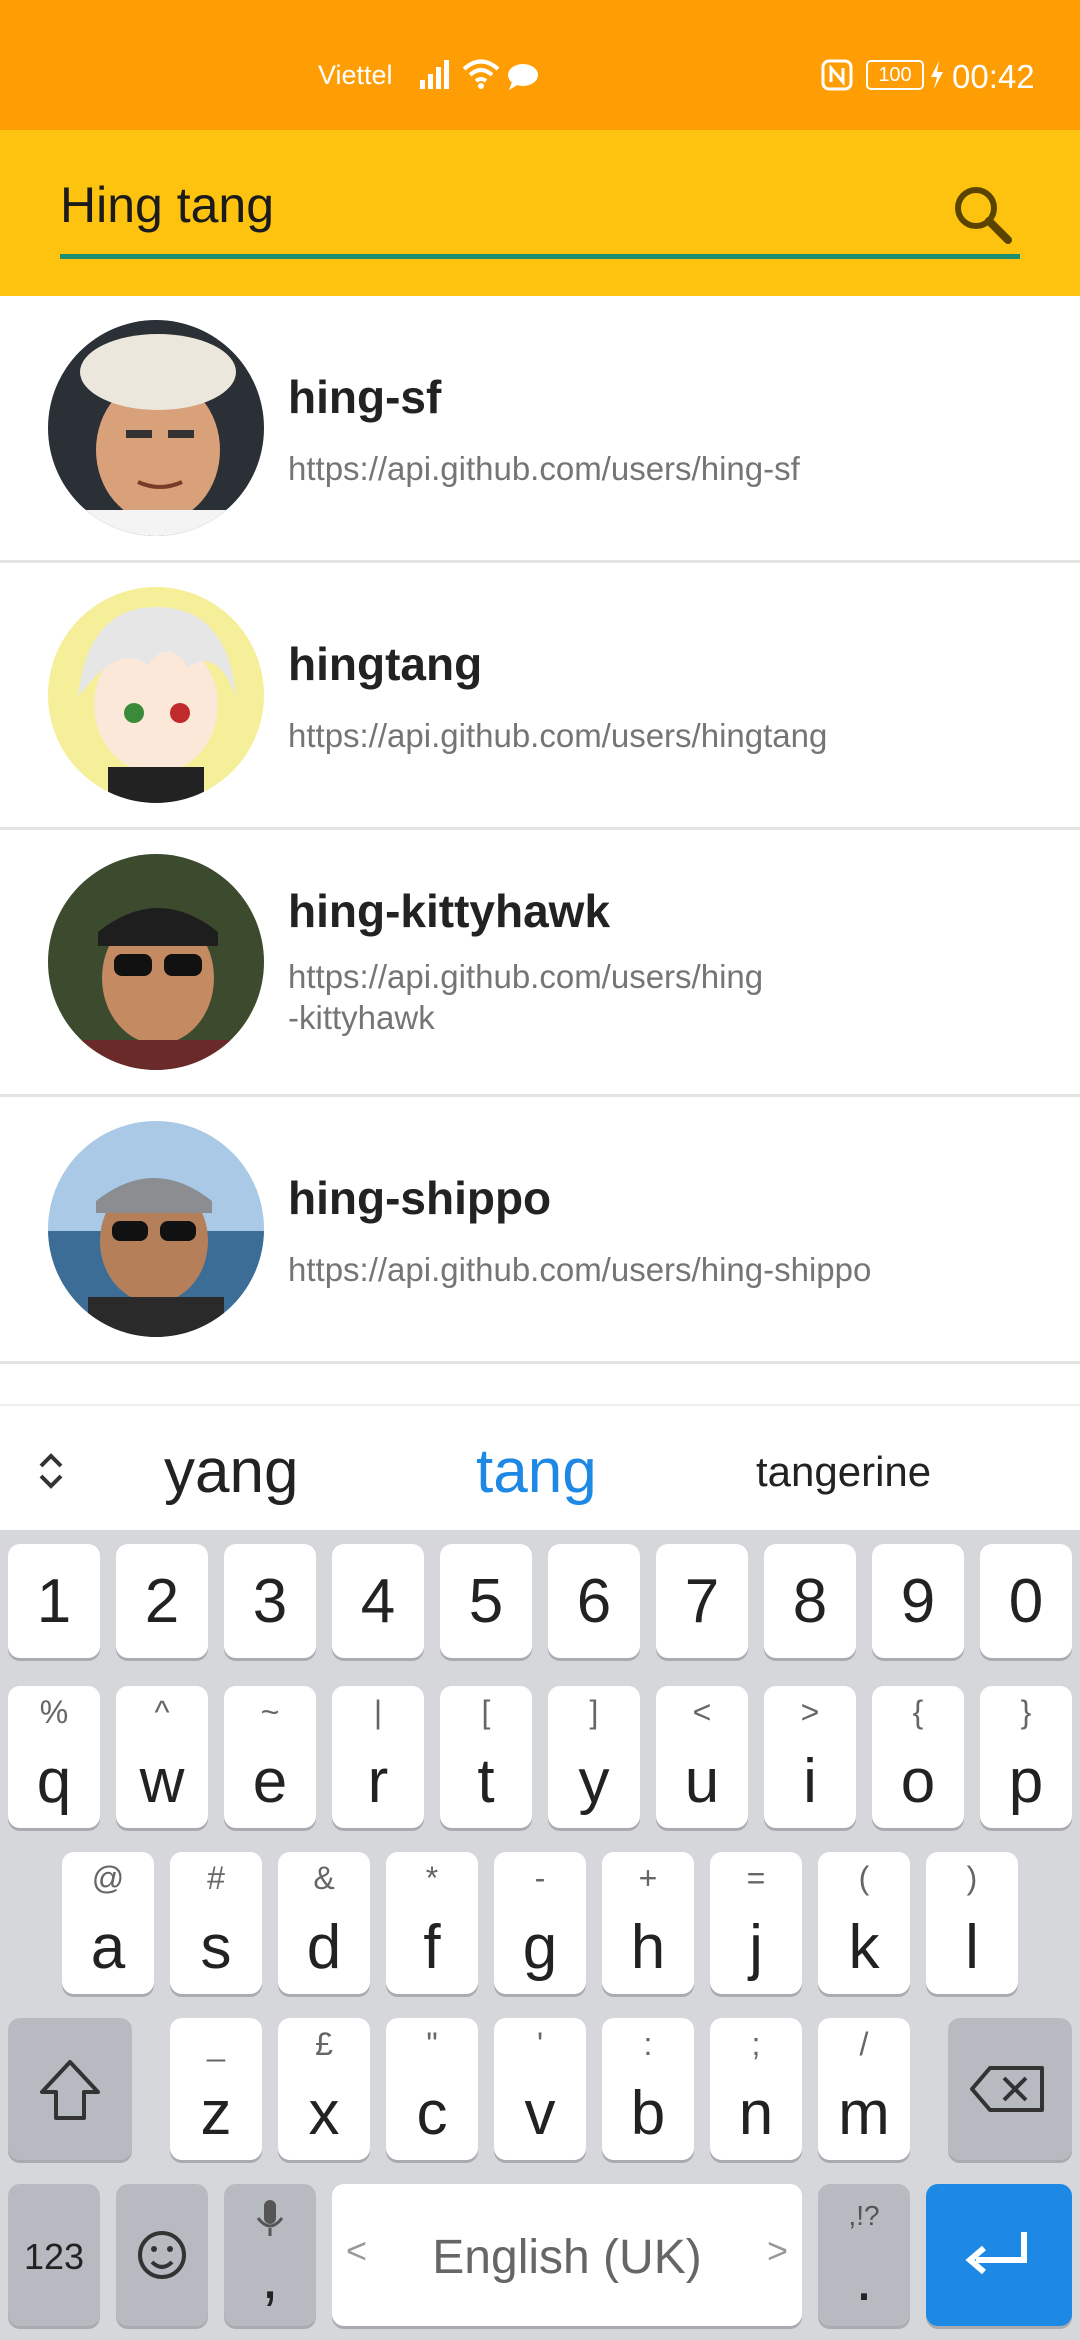 This screenshot has height=2340, width=1080. Describe the element at coordinates (777, 2250) in the screenshot. I see `space-right-arrow: >` at that location.